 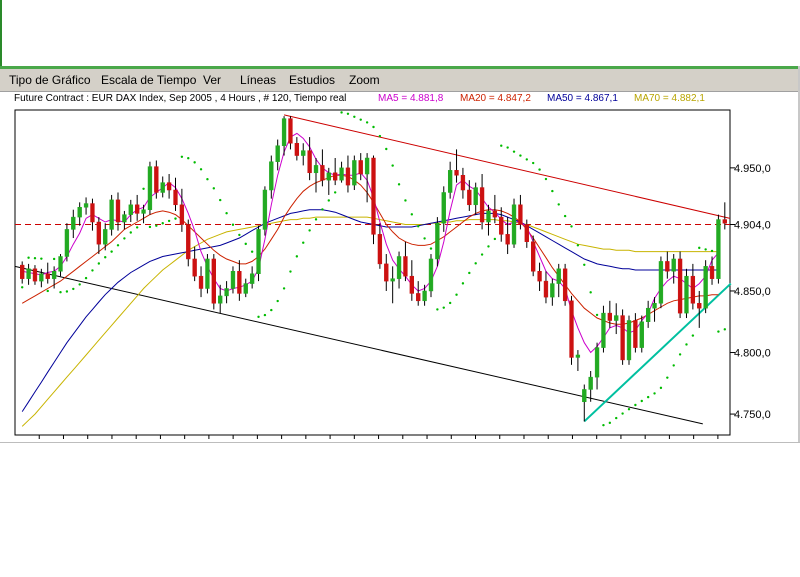 I want to click on menu-zoom: Zoom, so click(x=364, y=80).